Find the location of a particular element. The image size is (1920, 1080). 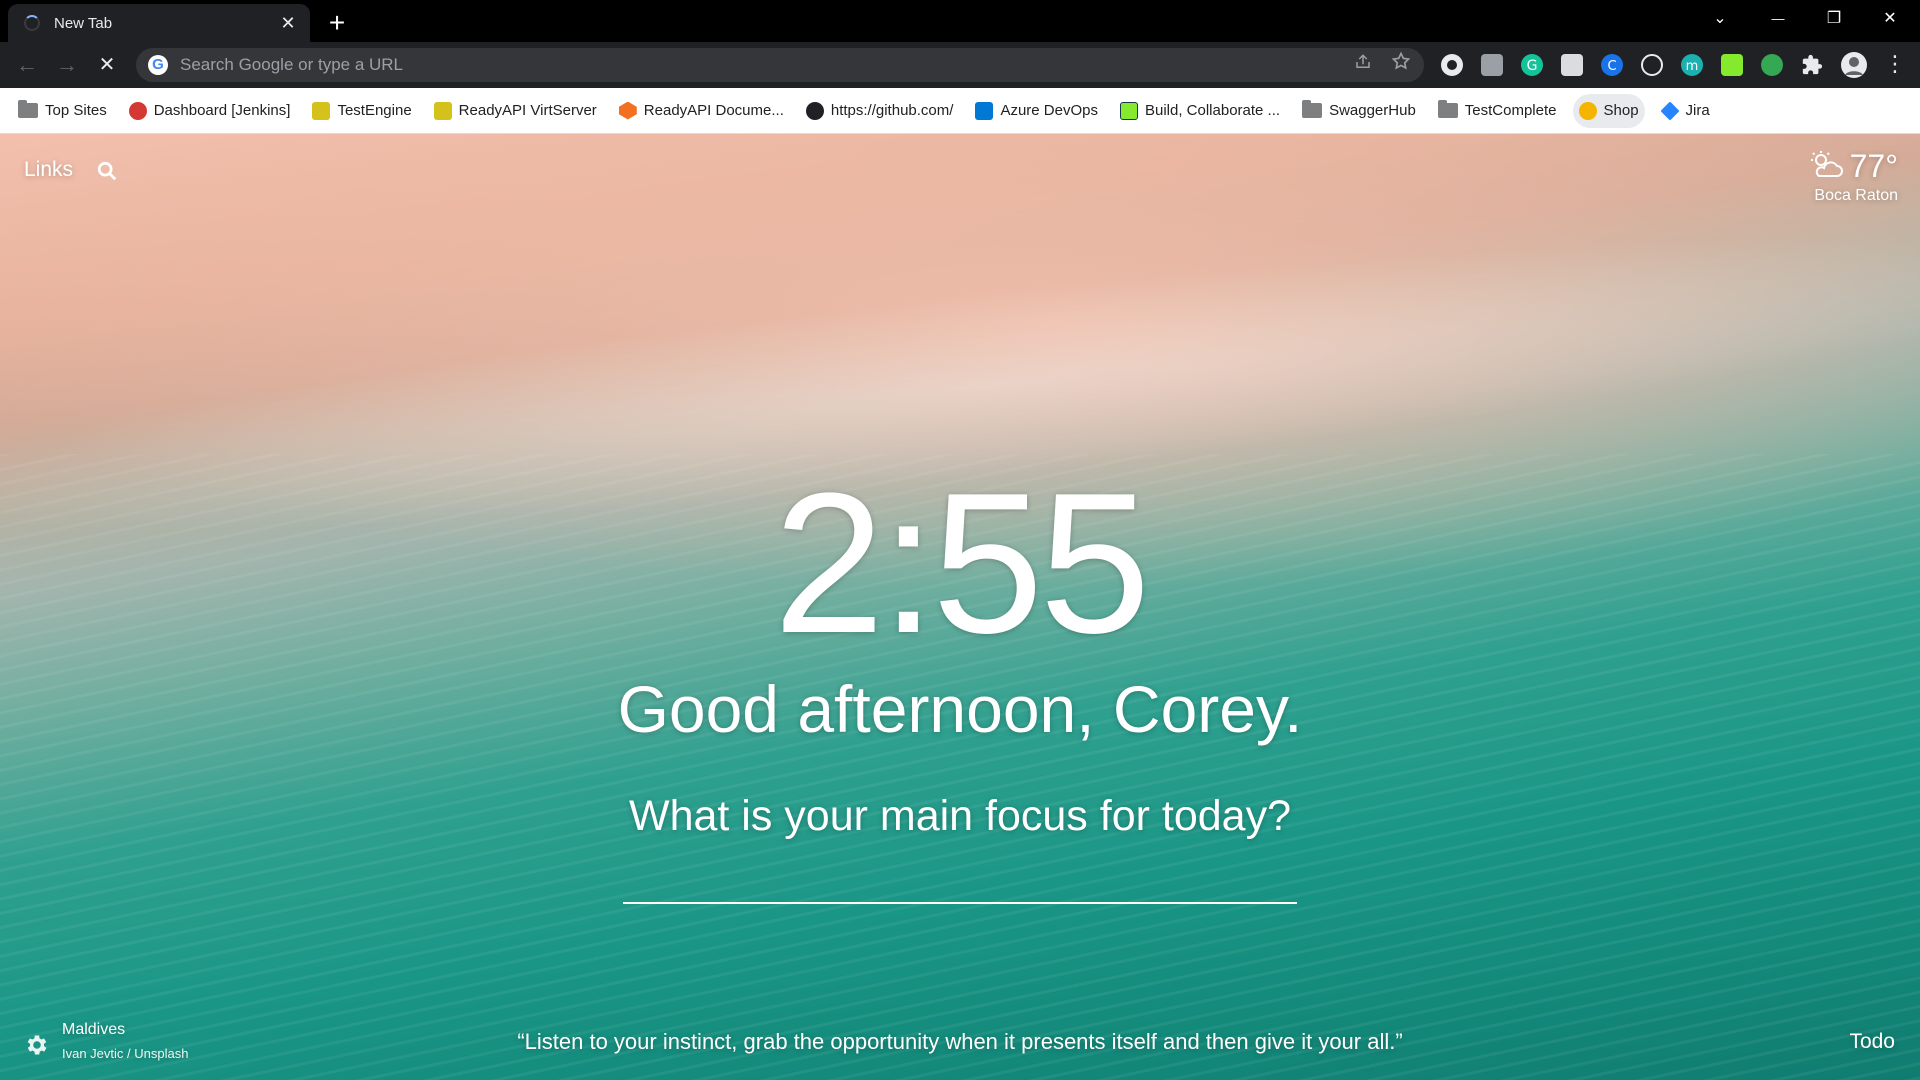

bookmark-testcomplete: TestComplete is located at coordinates (1497, 111).